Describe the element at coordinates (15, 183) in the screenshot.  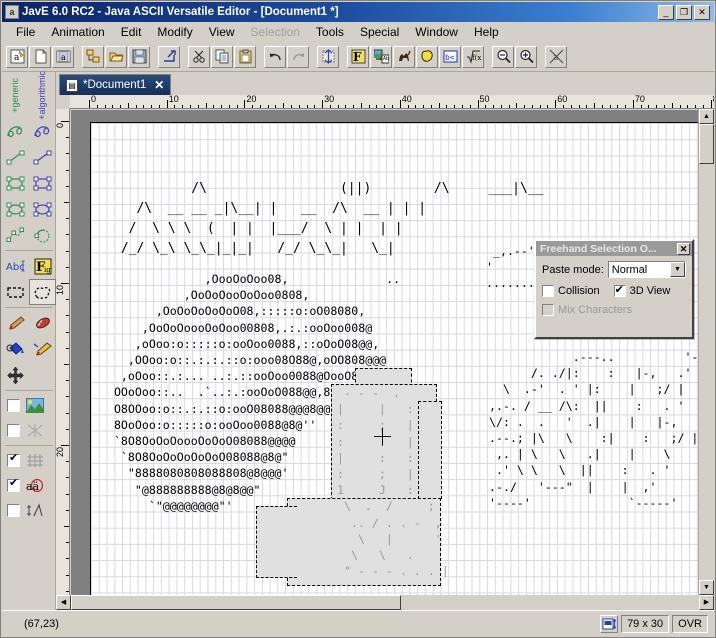
I see `rectangle-generic-icon` at that location.